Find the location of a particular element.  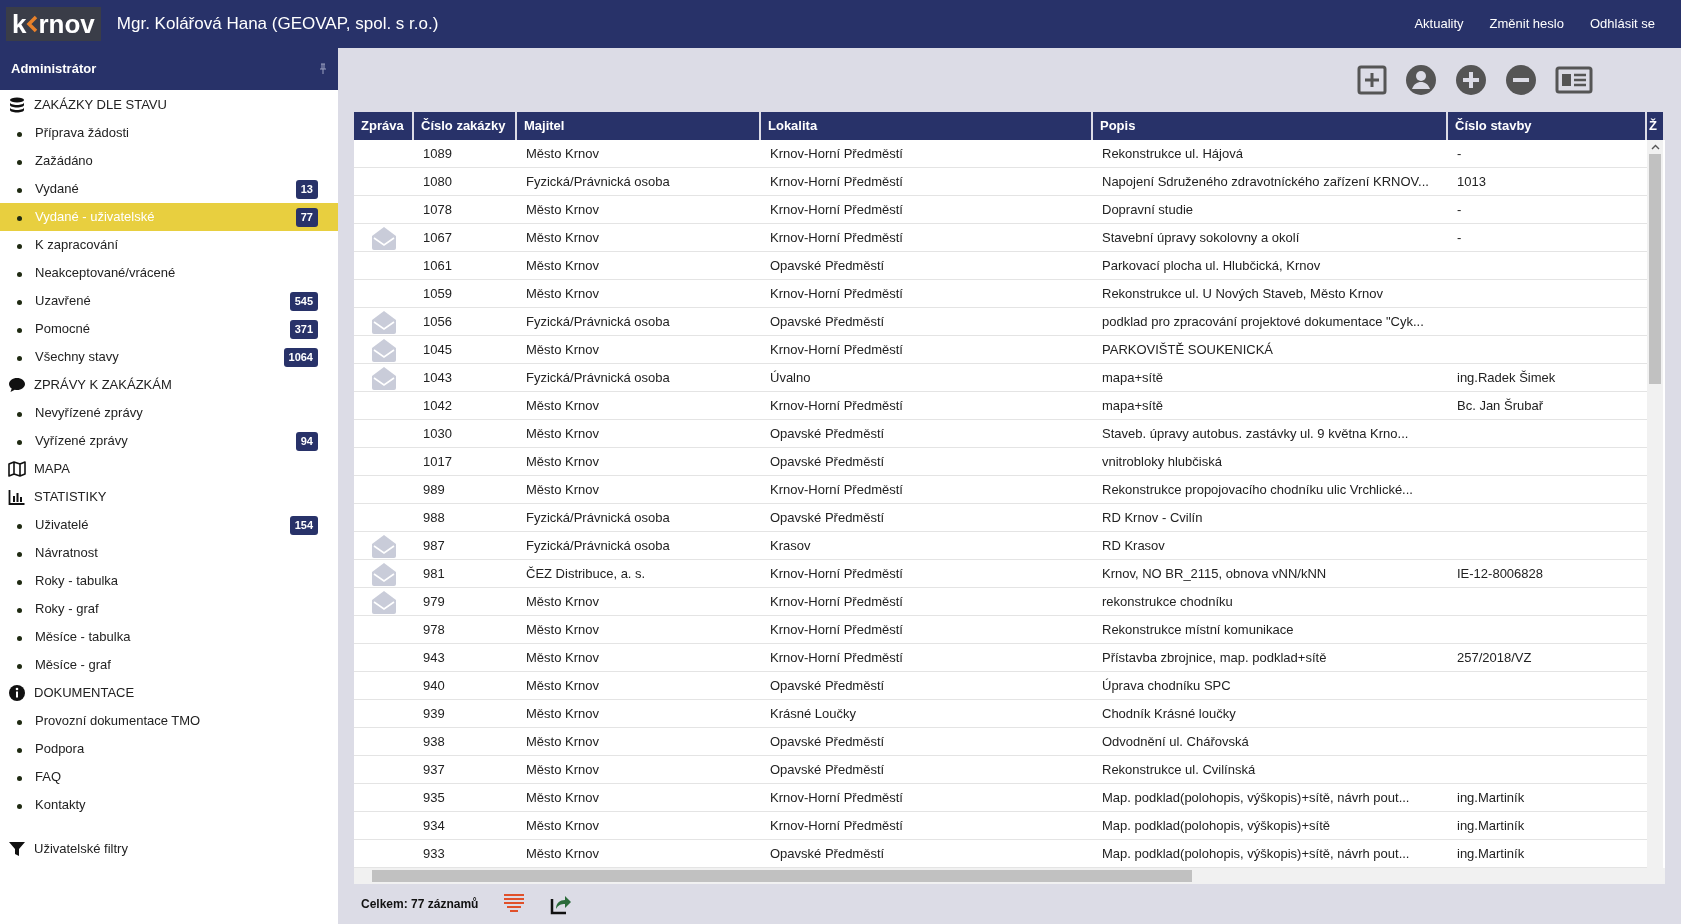

filter-icon is located at coordinates (17, 849).